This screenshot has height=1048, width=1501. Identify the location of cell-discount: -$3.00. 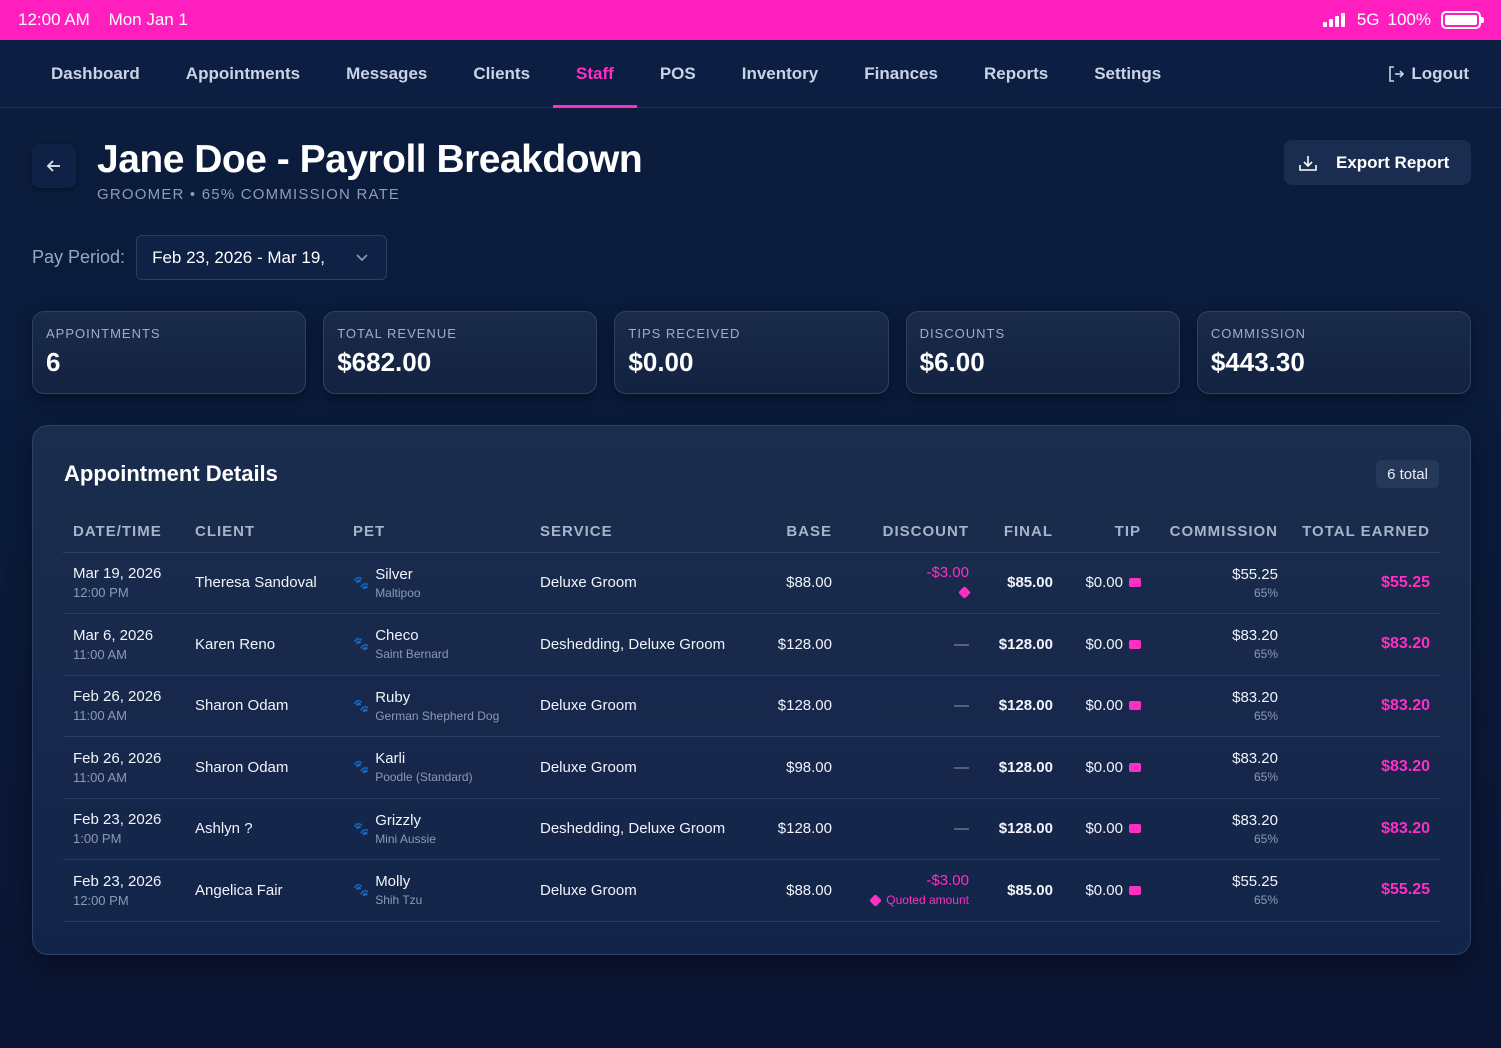
(910, 583).